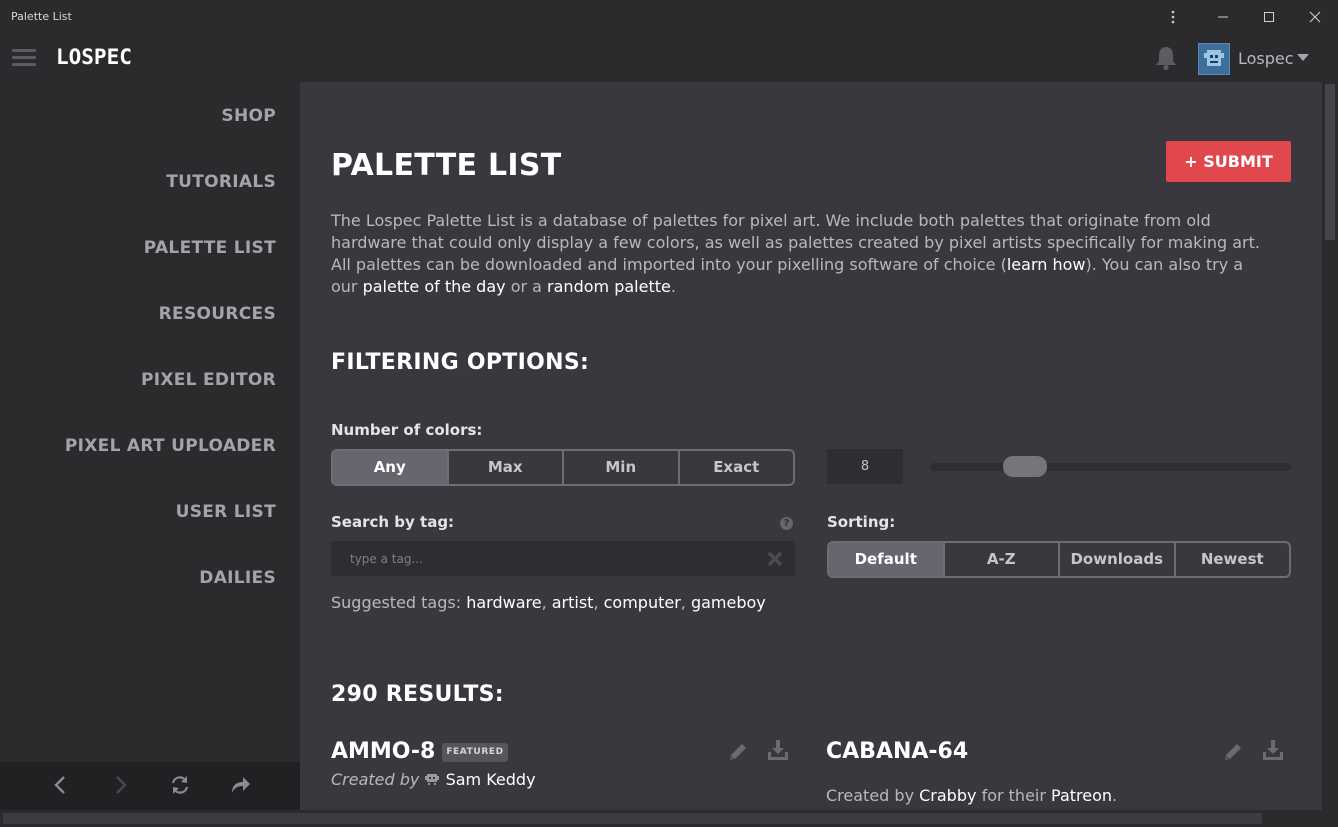 The image size is (1338, 827). What do you see at coordinates (1115, 795) in the screenshot?
I see `created-suffix: .` at bounding box center [1115, 795].